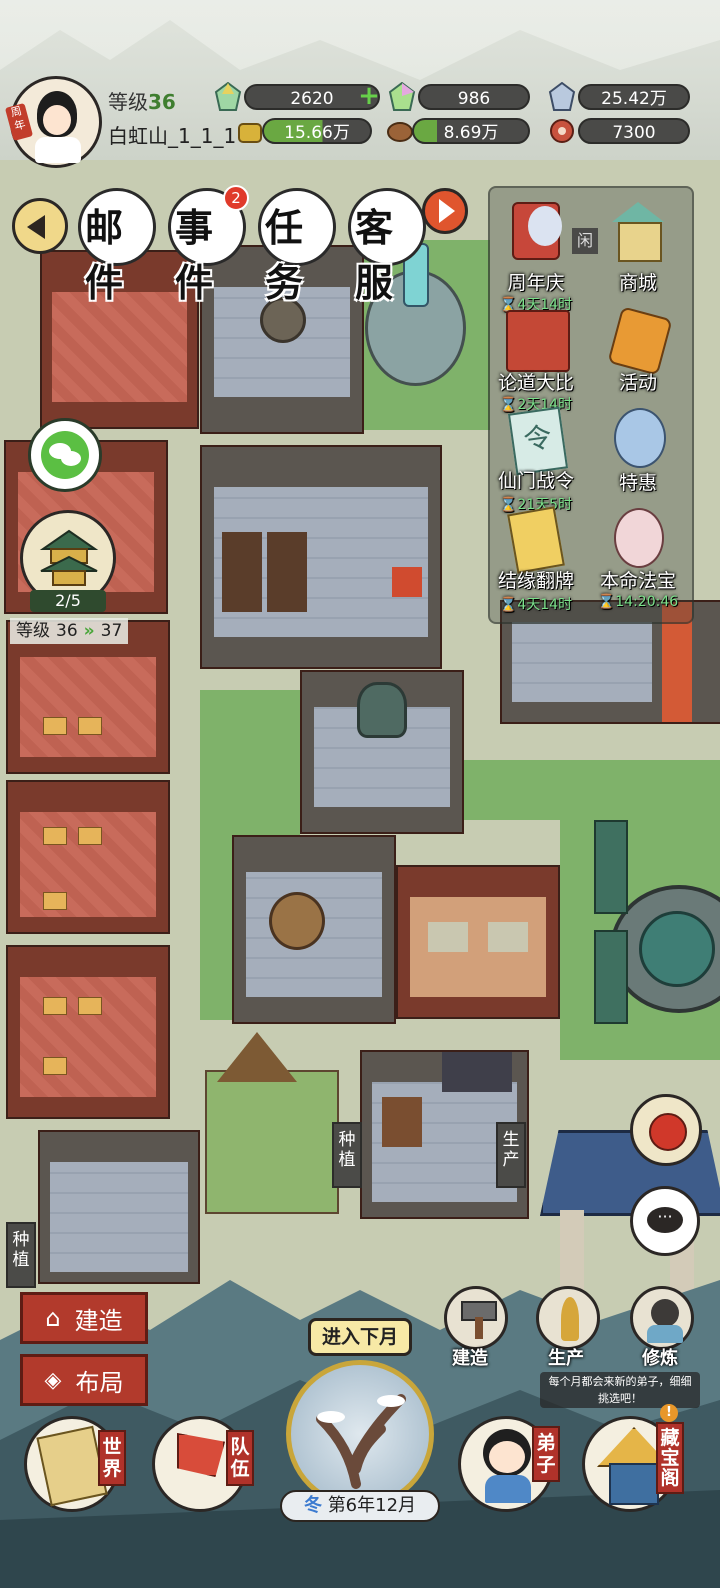 The width and height of the screenshot is (720, 1588). I want to click on activity-anniversary, so click(536, 232).